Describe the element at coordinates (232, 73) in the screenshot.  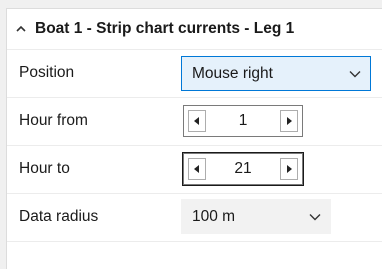
I see `position-value: Mouse right` at that location.